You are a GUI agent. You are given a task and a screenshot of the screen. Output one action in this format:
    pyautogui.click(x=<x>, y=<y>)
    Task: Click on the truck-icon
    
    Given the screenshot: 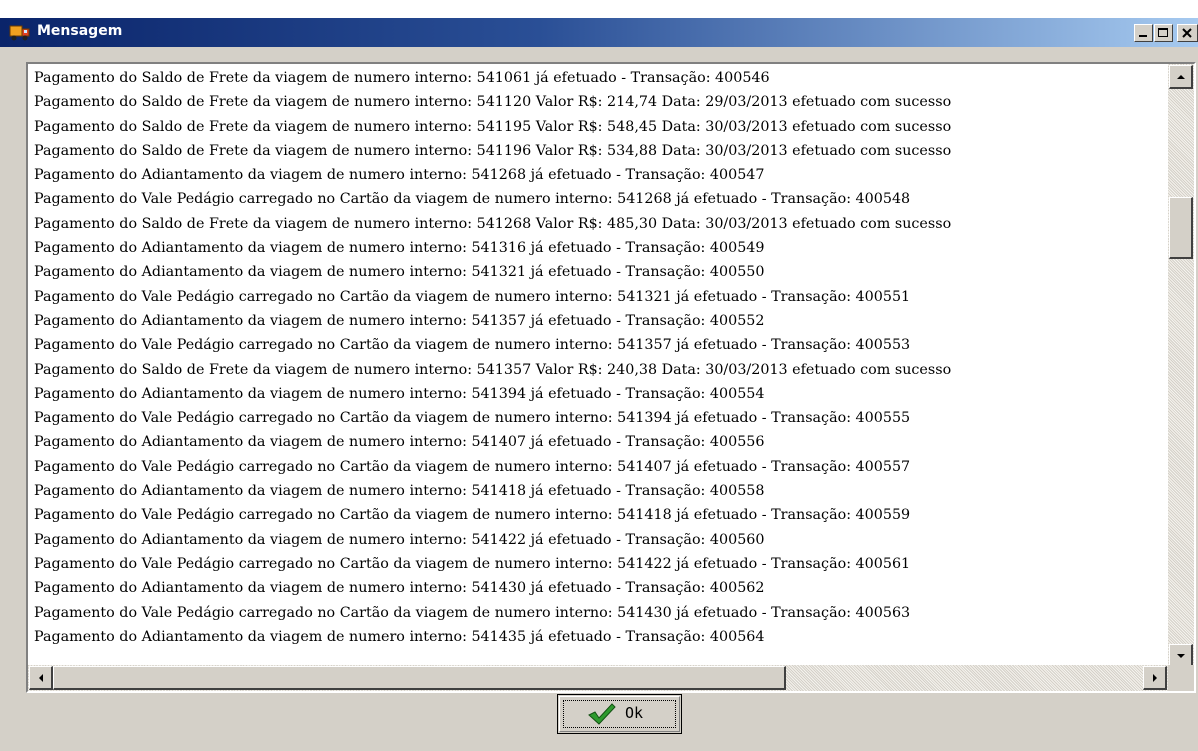 What is the action you would take?
    pyautogui.click(x=20, y=33)
    